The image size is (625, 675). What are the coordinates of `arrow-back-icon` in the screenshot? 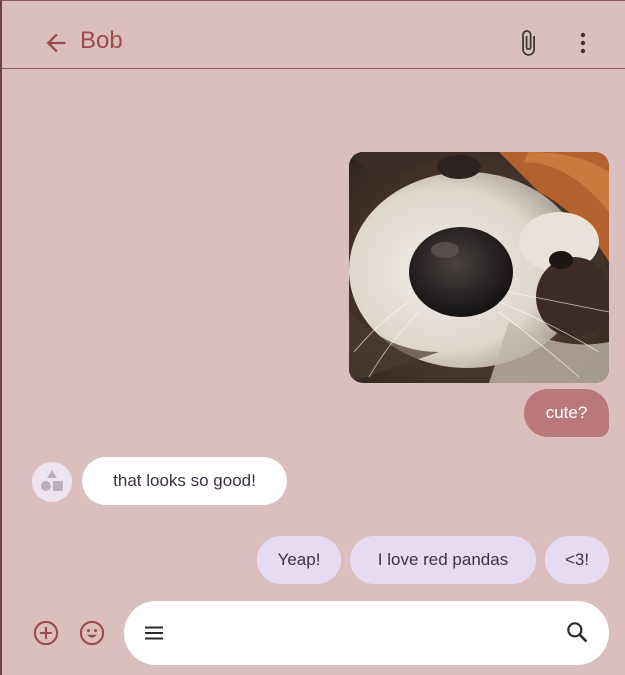 It's located at (56, 43).